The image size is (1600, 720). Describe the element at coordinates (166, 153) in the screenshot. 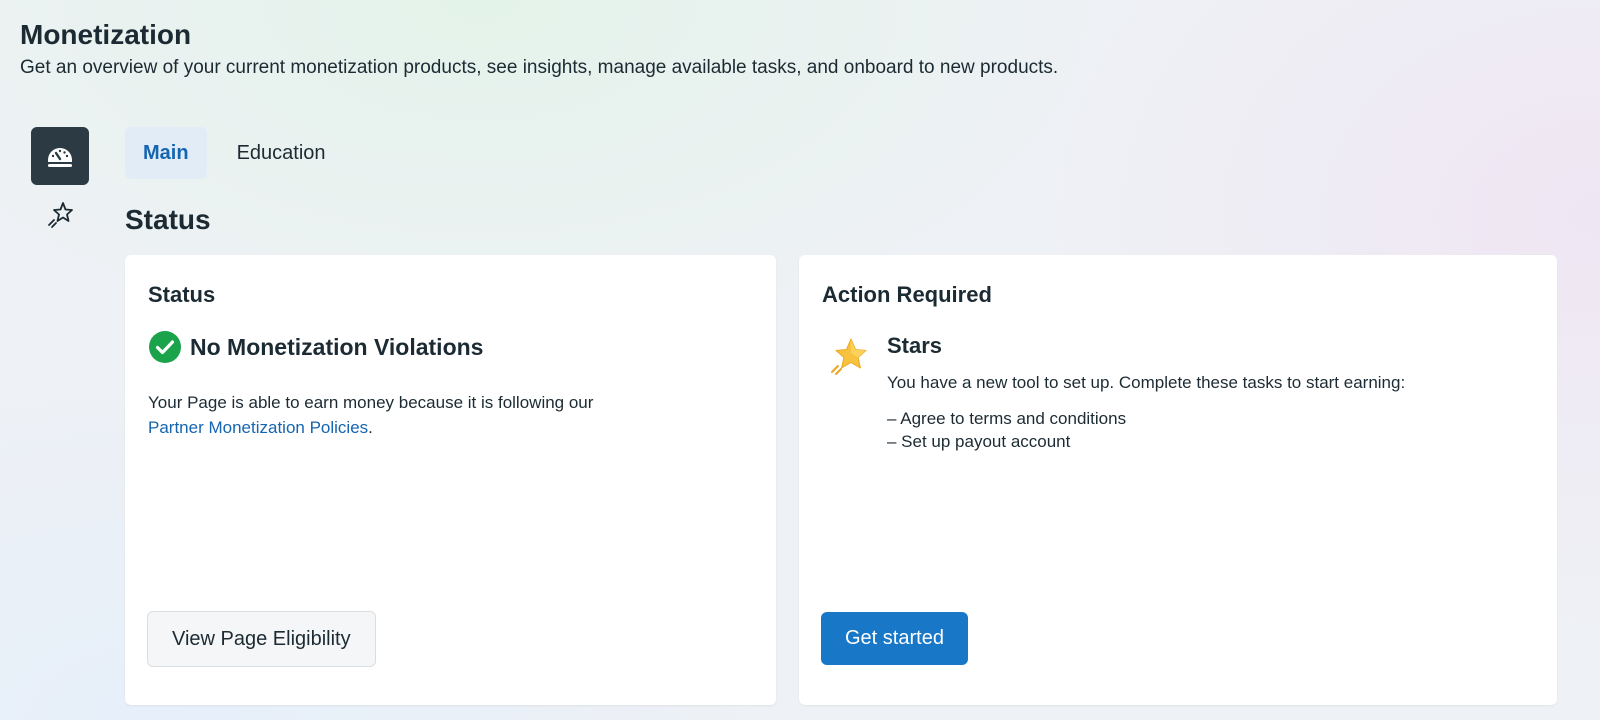

I see `tab-main: Main` at that location.